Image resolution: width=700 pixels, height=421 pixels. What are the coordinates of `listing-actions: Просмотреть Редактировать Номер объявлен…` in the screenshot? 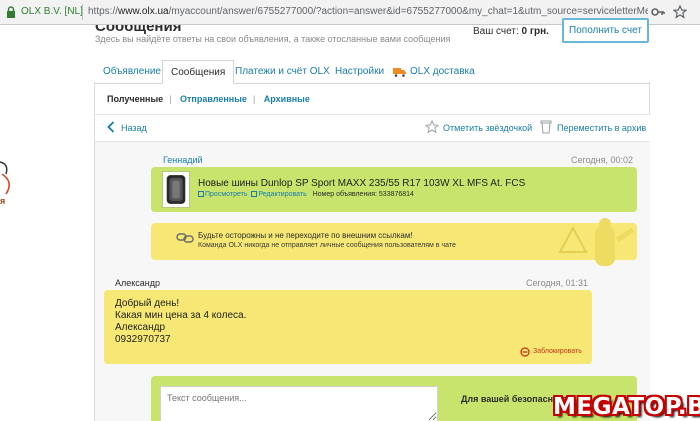 It's located at (306, 194).